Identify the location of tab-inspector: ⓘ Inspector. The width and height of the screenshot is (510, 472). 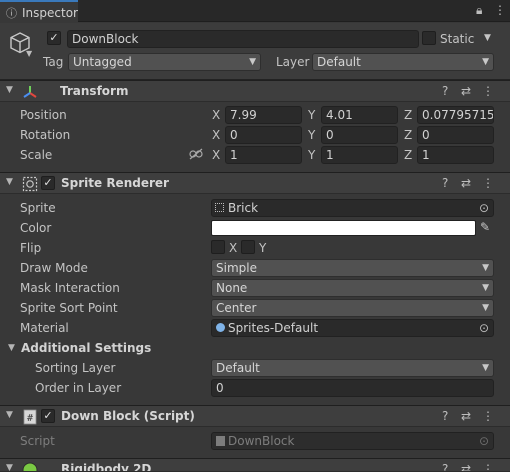
(39, 11).